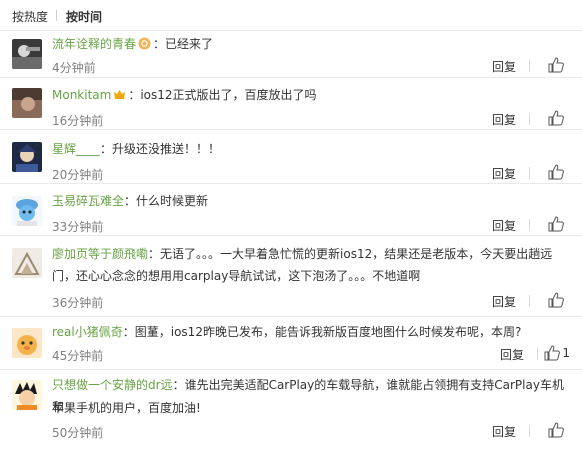 Image resolution: width=582 pixels, height=452 pixels. Describe the element at coordinates (120, 94) in the screenshot. I see `vip-badge-icon` at that location.